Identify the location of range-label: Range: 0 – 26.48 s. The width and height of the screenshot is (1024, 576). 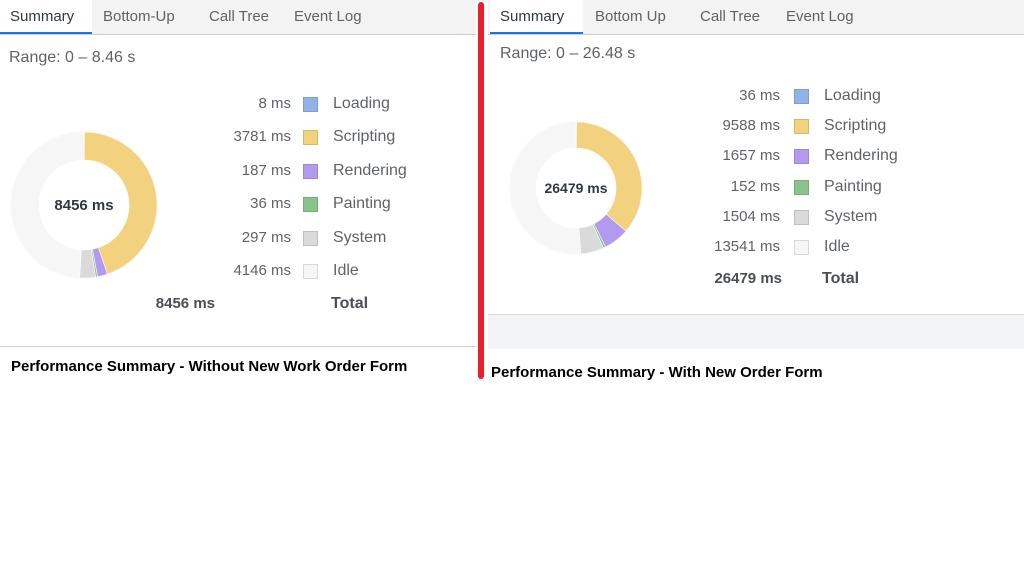
(568, 53).